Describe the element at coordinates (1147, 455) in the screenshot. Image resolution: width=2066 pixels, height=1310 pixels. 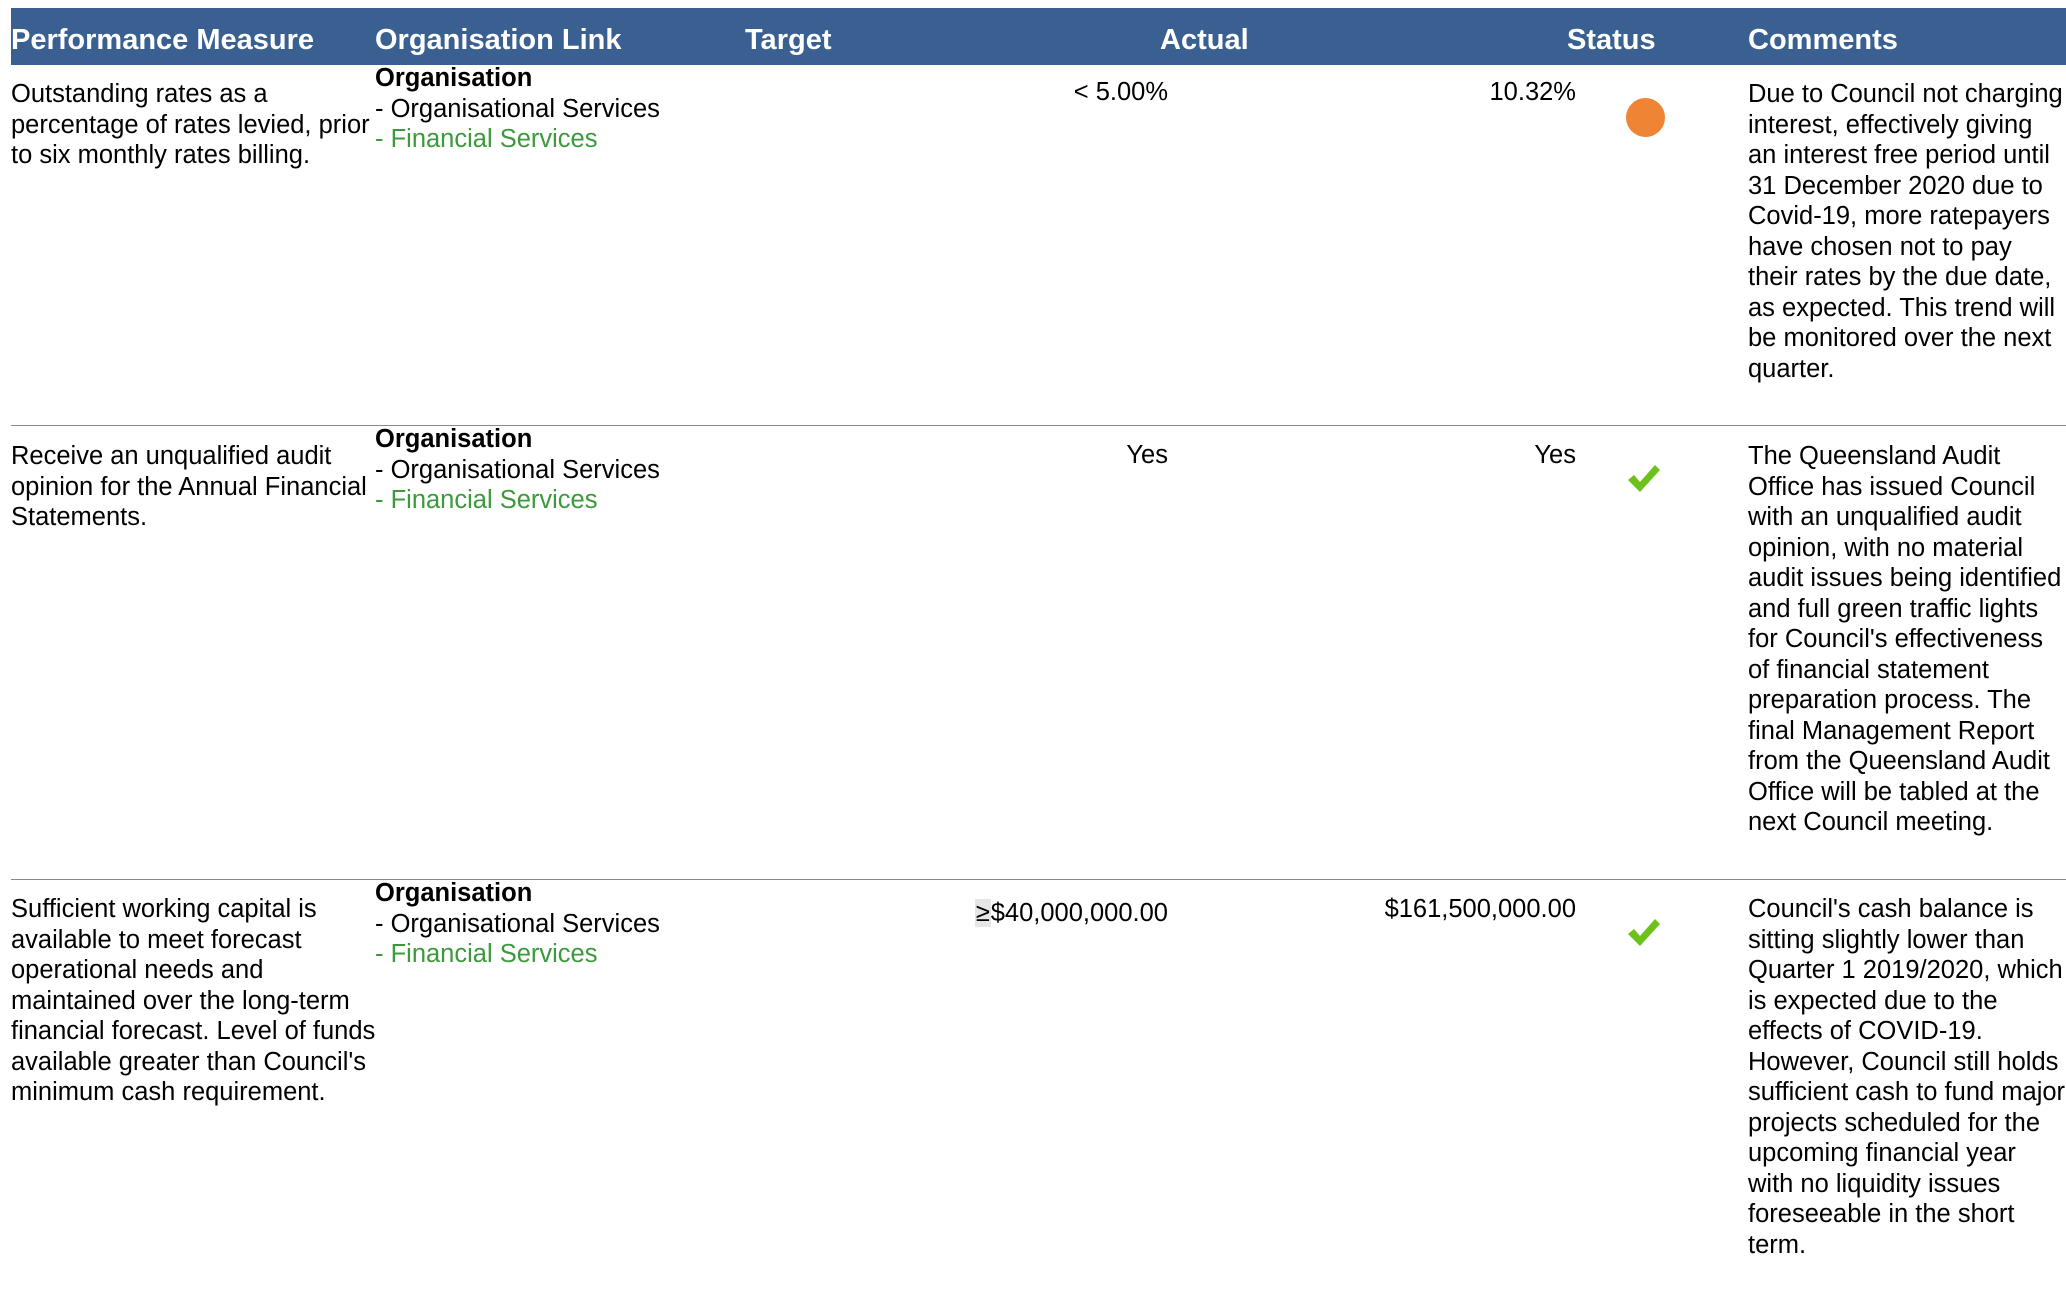
I see `target-cell: Yes` at that location.